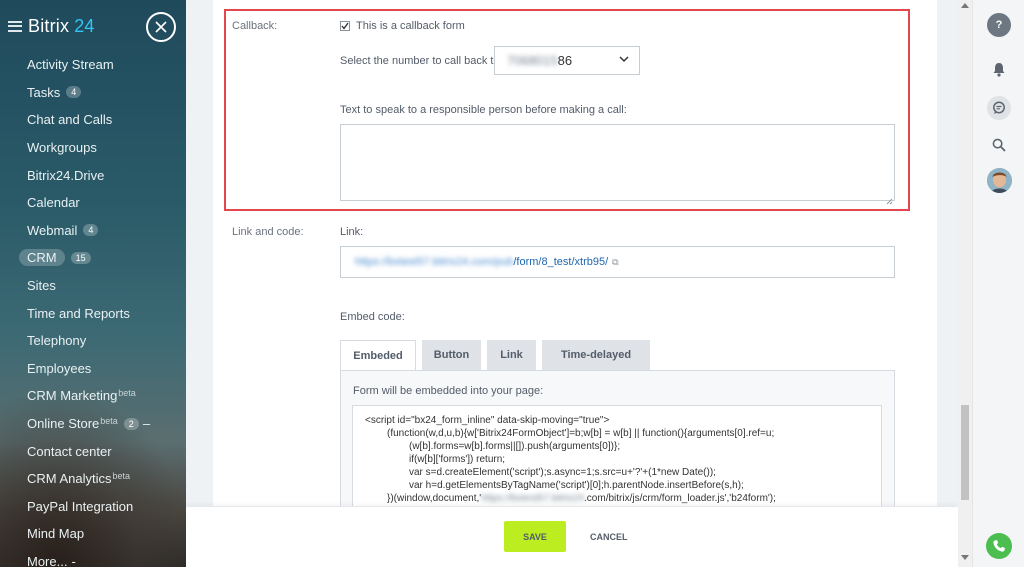 Image resolution: width=1024 pixels, height=567 pixels. Describe the element at coordinates (448, 391) in the screenshot. I see `panel-note: Form will be embedded into your page:` at that location.